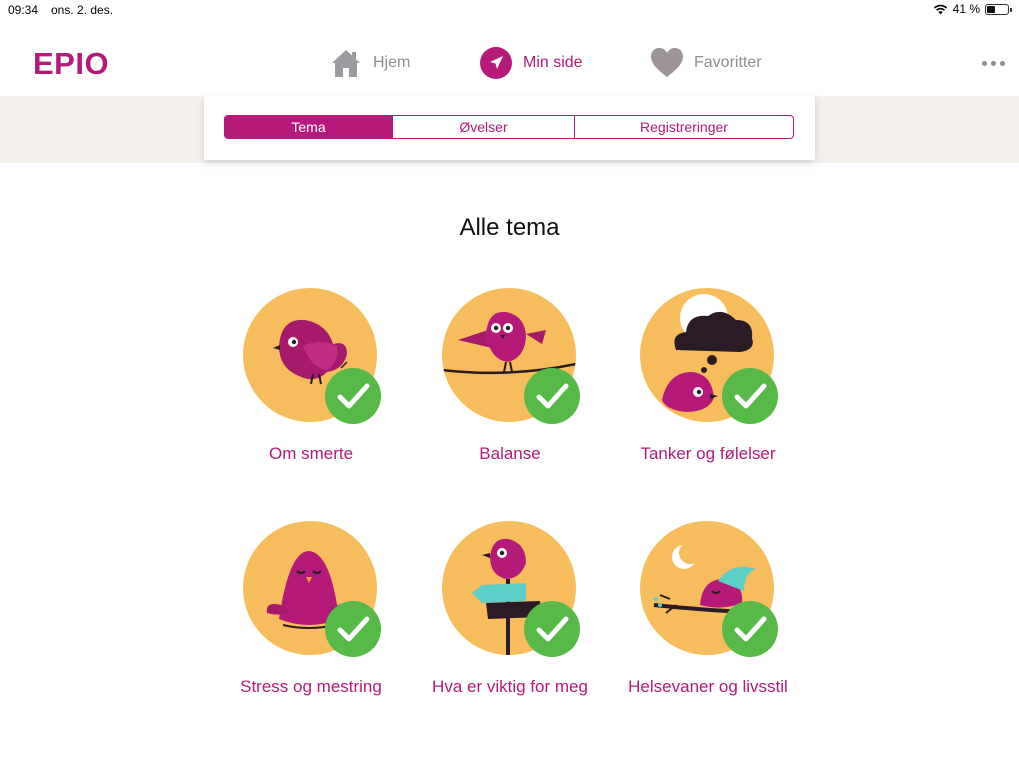 The height and width of the screenshot is (765, 1019). Describe the element at coordinates (509, 10) in the screenshot. I see `status-bar: 09:34 ons. 2. des. 41 %` at that location.